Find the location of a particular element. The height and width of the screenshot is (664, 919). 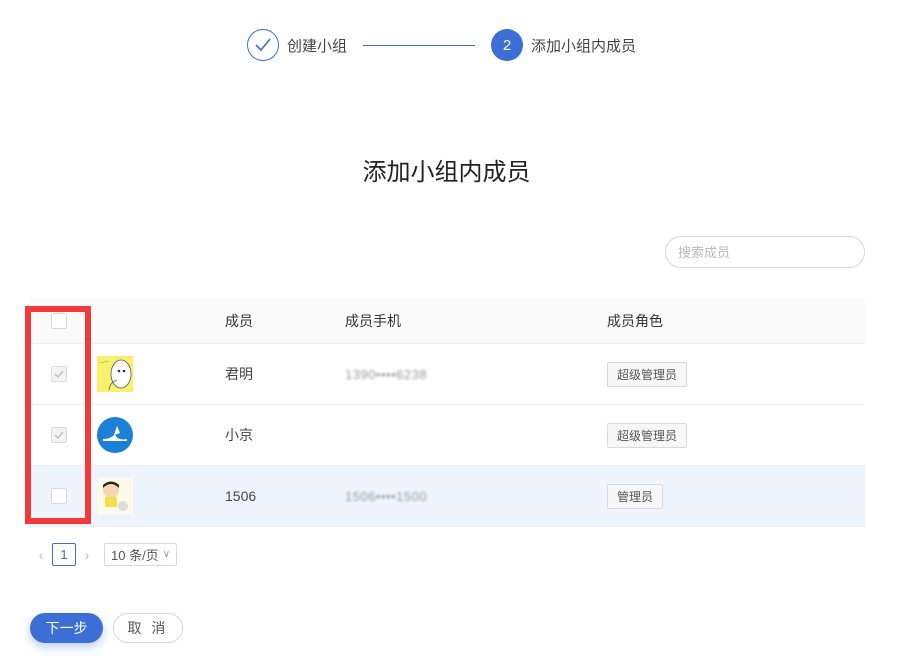

page-title: 添加小组内成员 is located at coordinates (446, 172).